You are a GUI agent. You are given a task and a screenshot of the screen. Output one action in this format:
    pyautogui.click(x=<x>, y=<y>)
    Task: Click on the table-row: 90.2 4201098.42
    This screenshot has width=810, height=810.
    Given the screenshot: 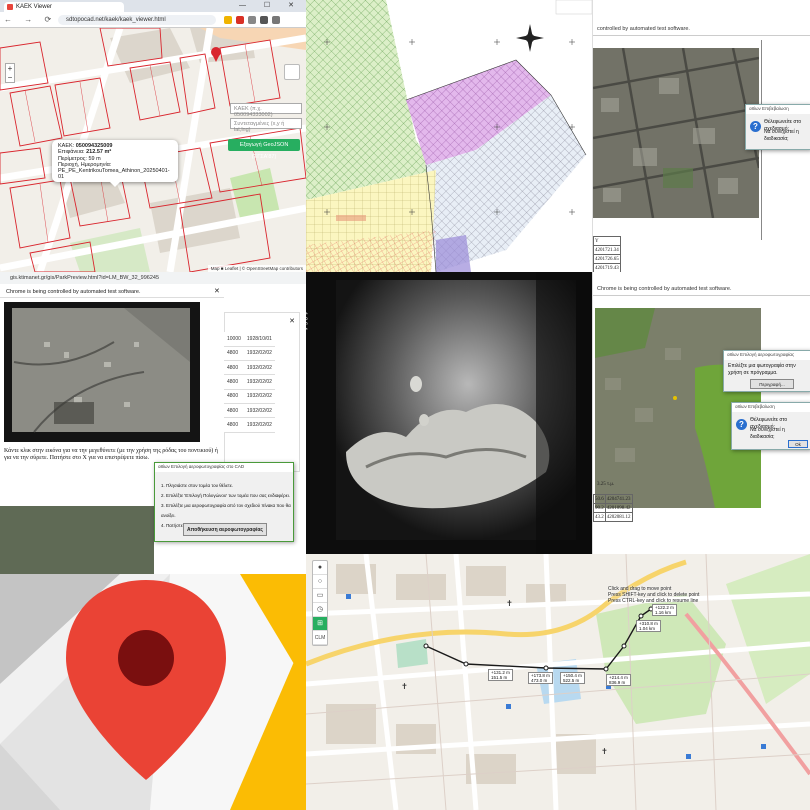 What is the action you would take?
    pyautogui.click(x=613, y=508)
    